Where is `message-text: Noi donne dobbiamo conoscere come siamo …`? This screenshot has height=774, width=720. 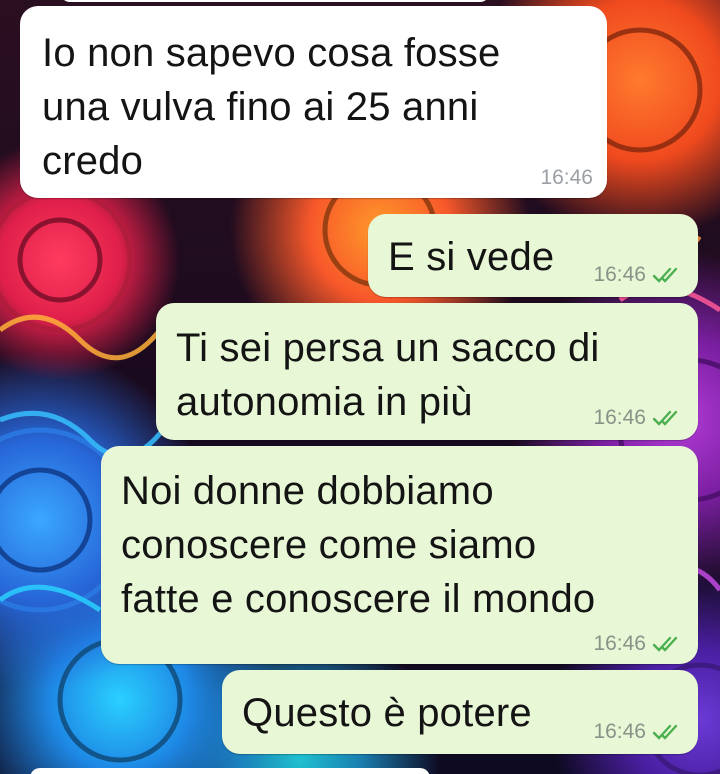 message-text: Noi donne dobbiamo conoscere come siamo … is located at coordinates (358, 545).